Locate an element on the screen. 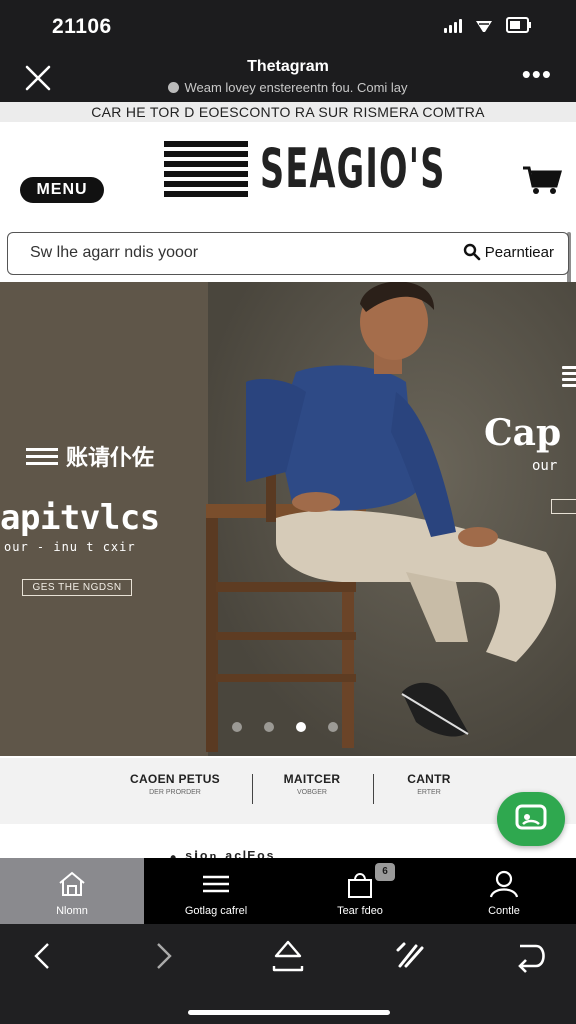  status-icons is located at coordinates (488, 25).